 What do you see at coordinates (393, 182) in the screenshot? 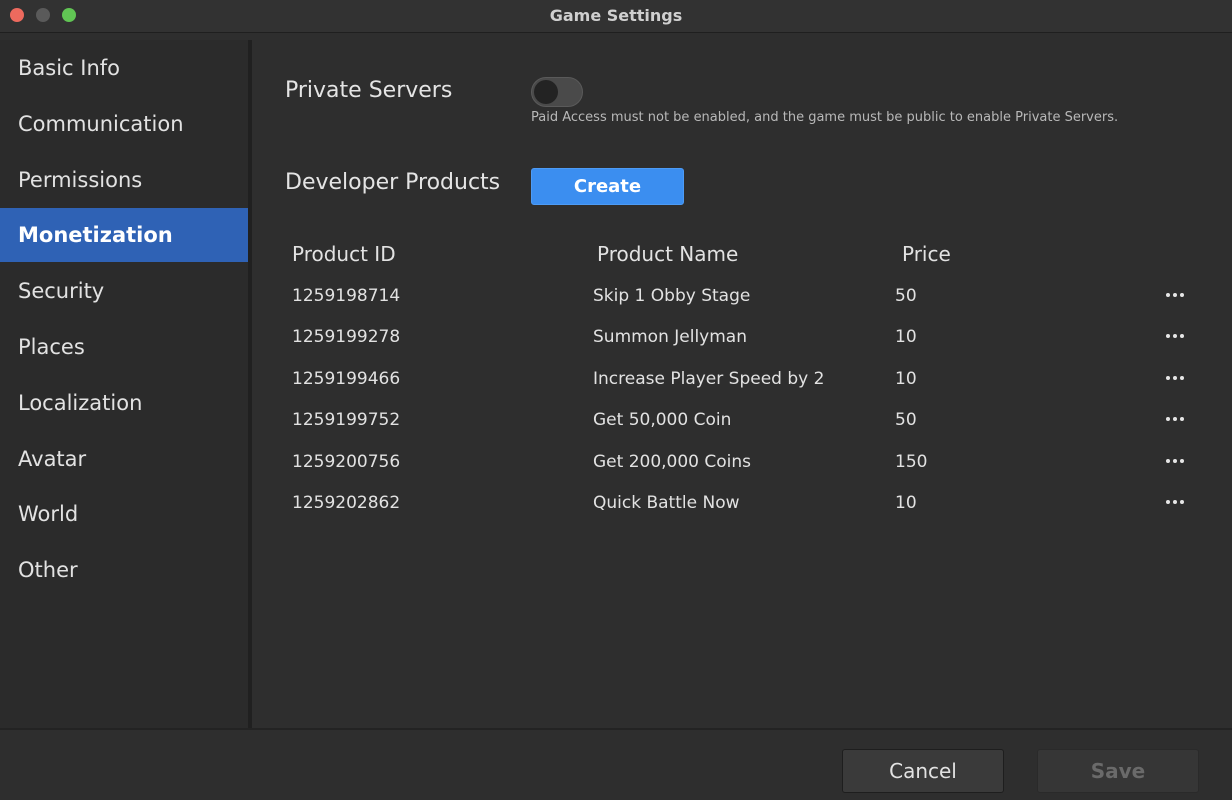
I see `developer-products-label: Developer Products` at bounding box center [393, 182].